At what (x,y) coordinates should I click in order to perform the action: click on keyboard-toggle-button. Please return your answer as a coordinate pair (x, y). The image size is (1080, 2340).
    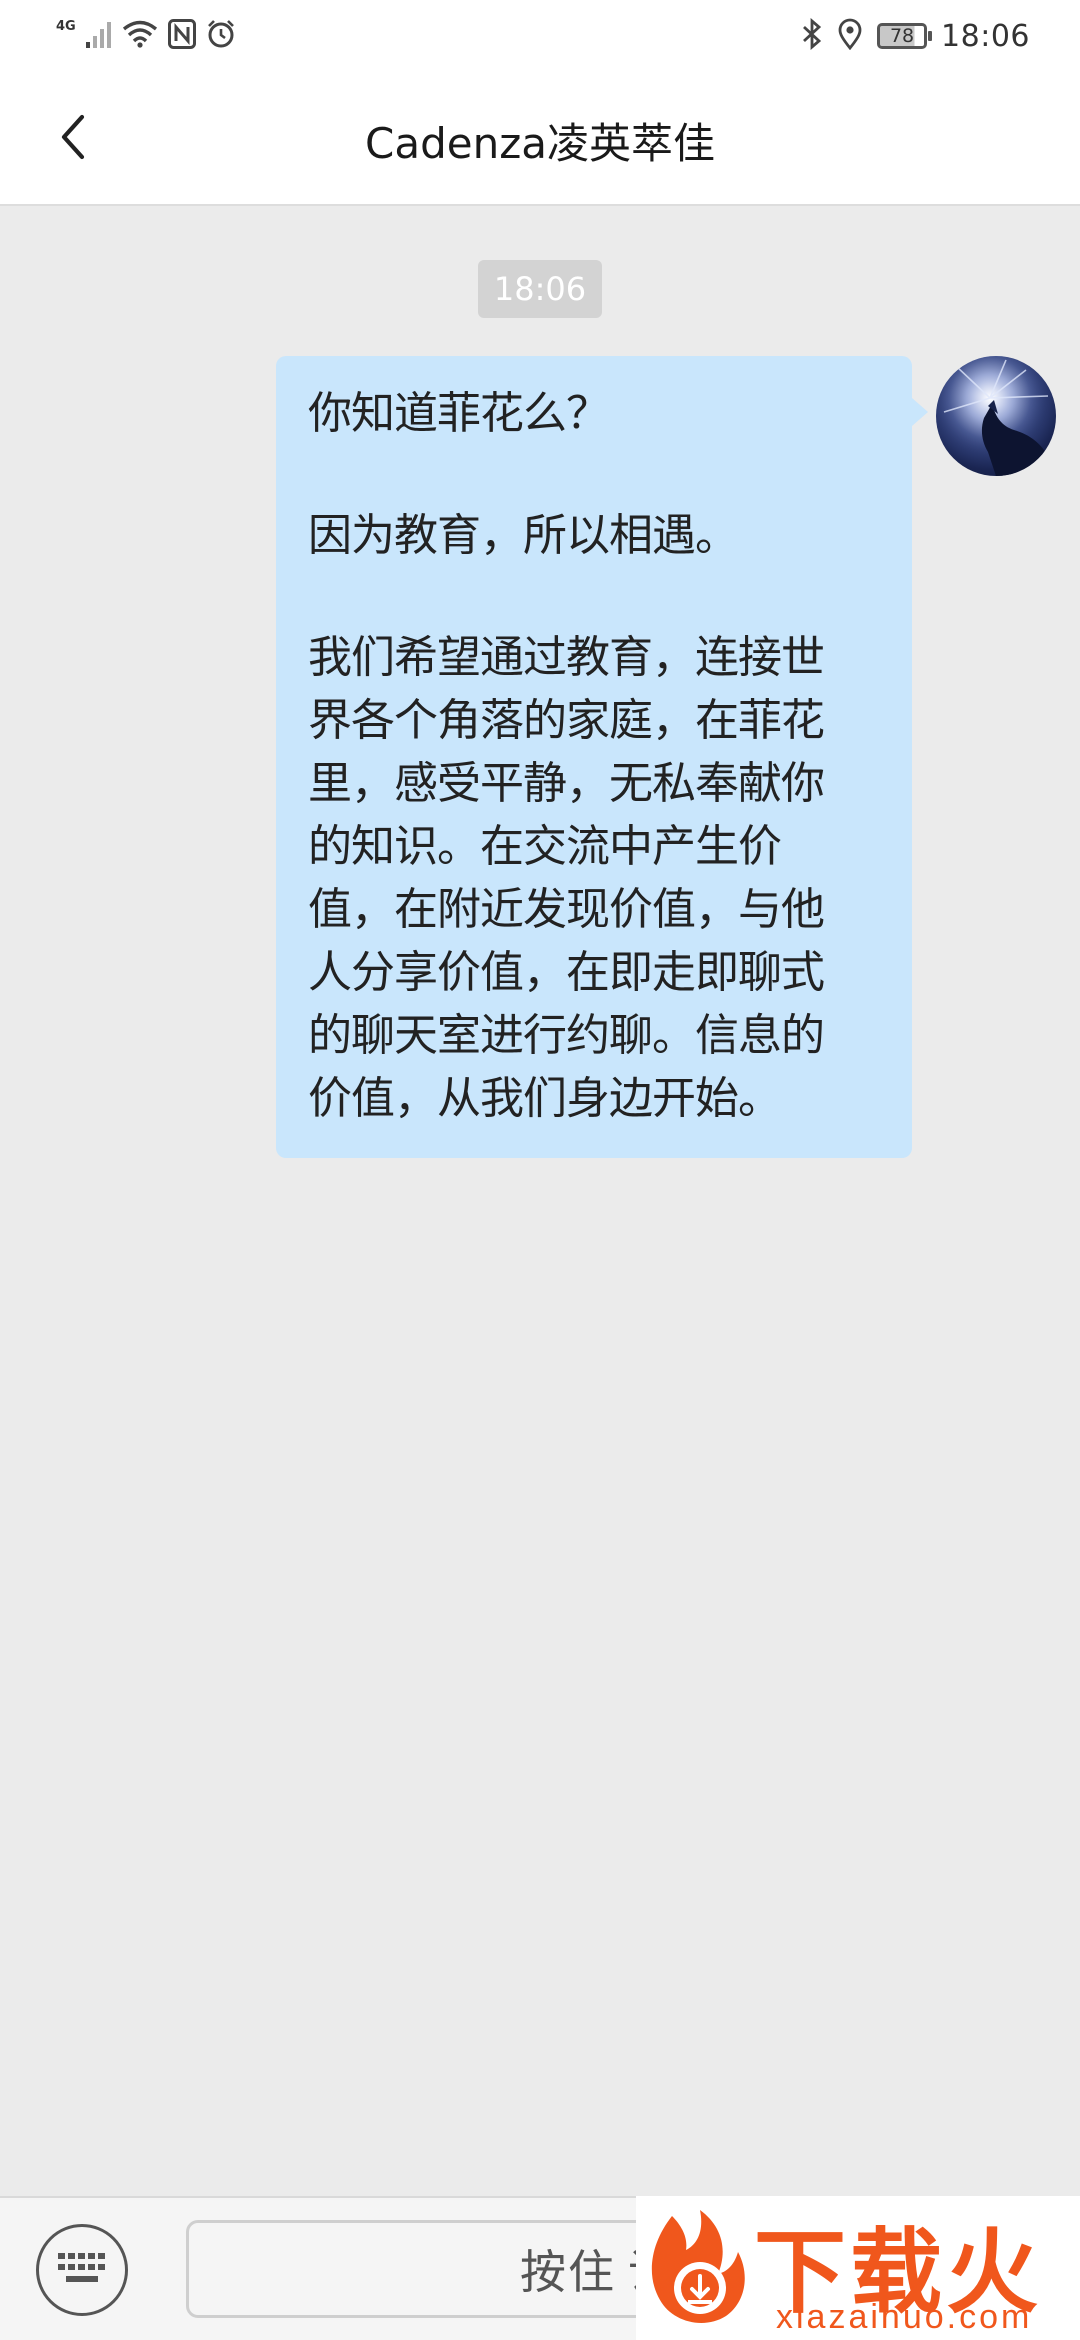
    Looking at the image, I should click on (82, 2270).